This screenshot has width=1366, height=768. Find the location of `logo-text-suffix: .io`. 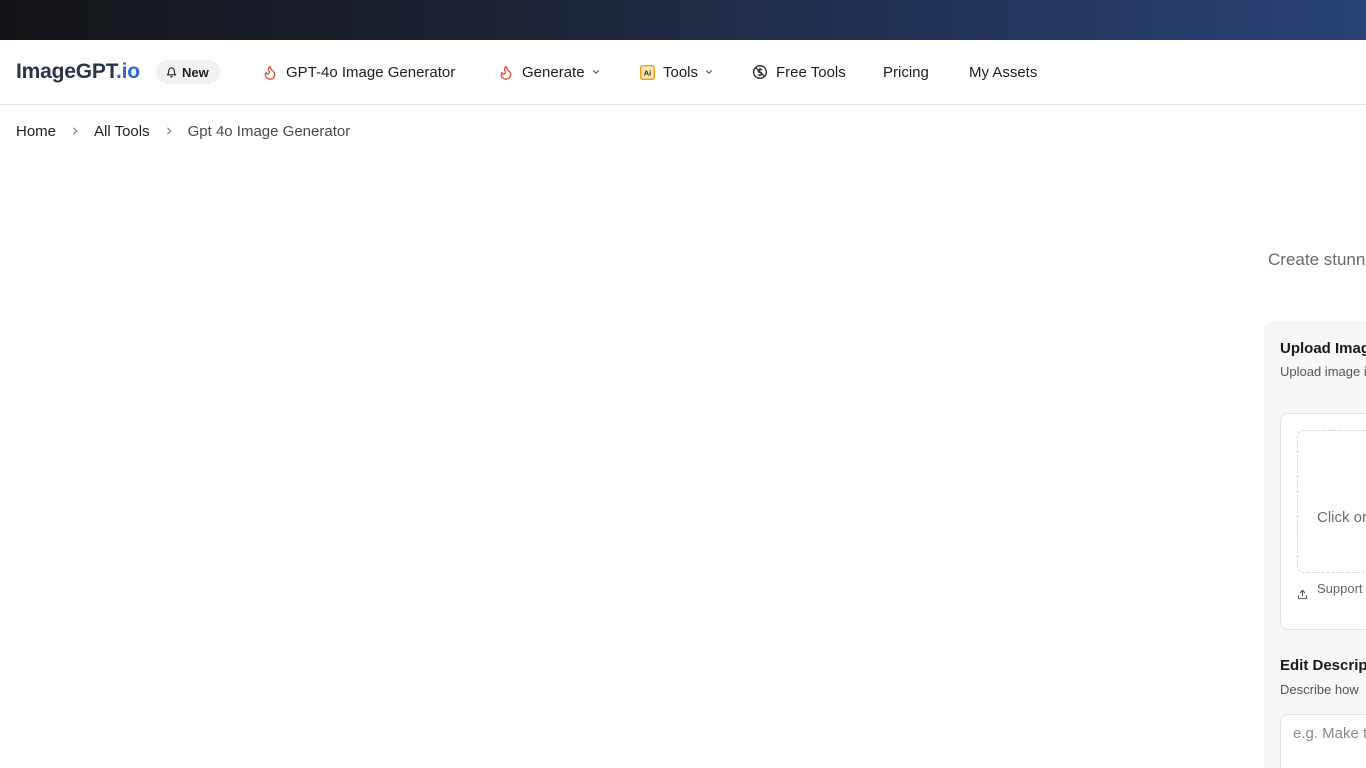

logo-text-suffix: .io is located at coordinates (127, 71).